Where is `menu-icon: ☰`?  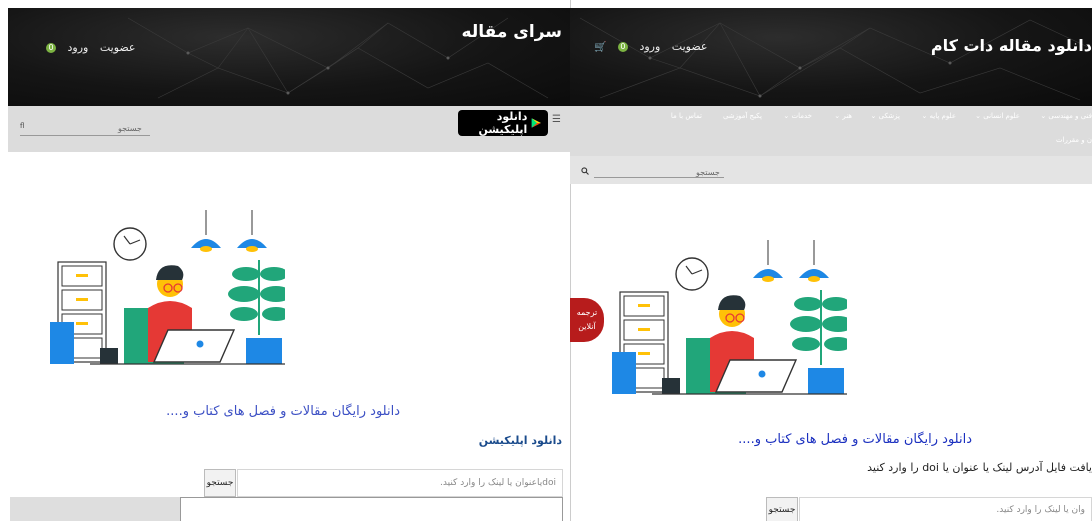
menu-icon: ☰ is located at coordinates (556, 119).